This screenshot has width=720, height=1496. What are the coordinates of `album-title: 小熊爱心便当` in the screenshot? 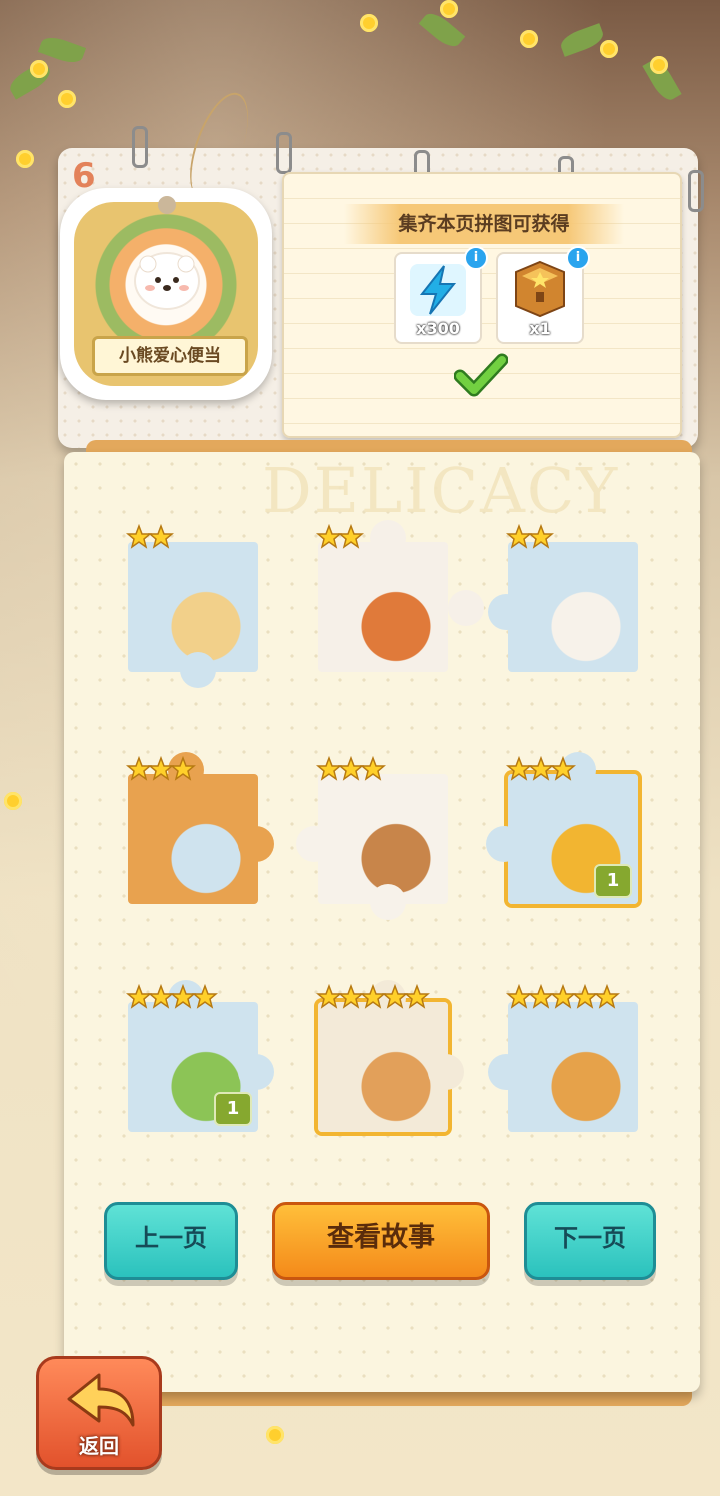 It's located at (170, 356).